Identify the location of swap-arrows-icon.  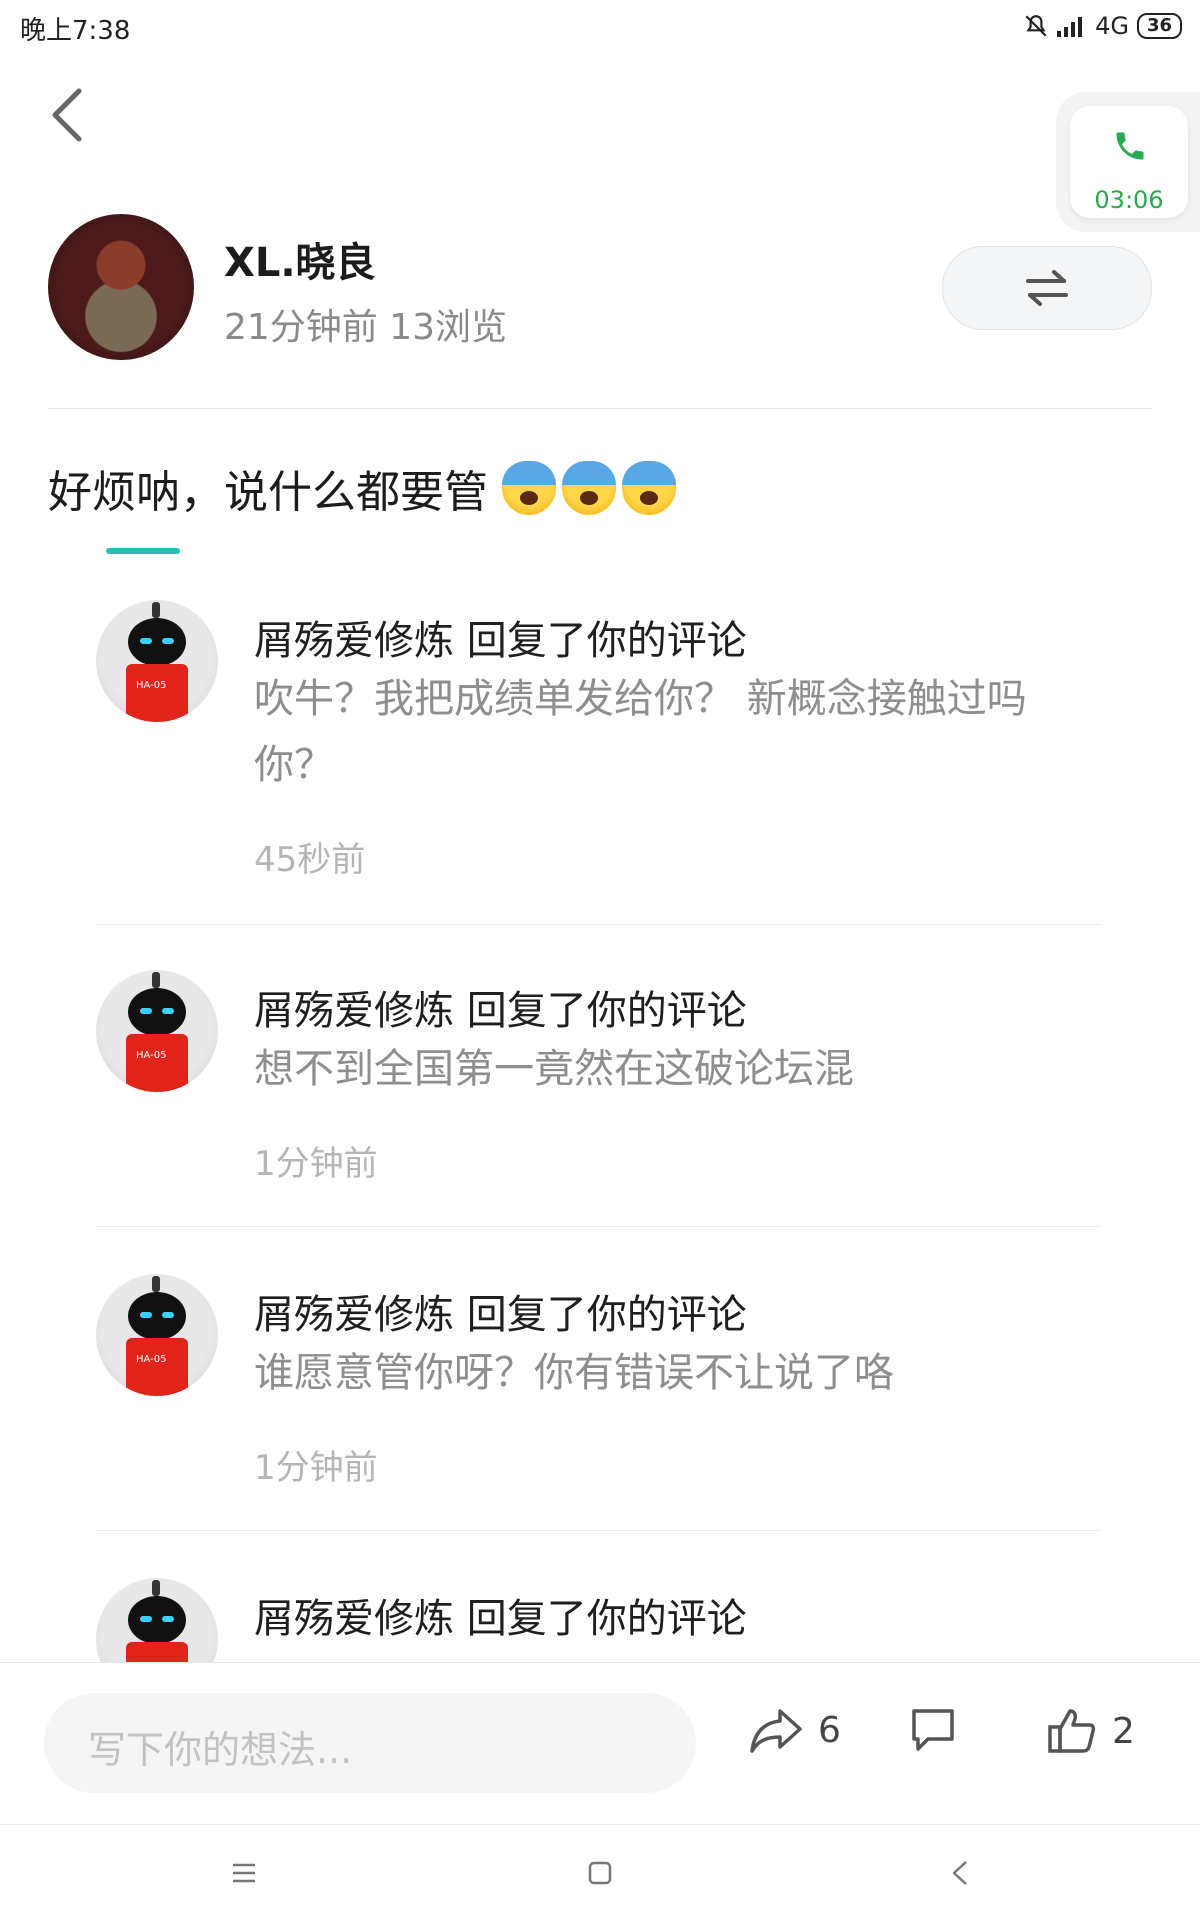
(1047, 288).